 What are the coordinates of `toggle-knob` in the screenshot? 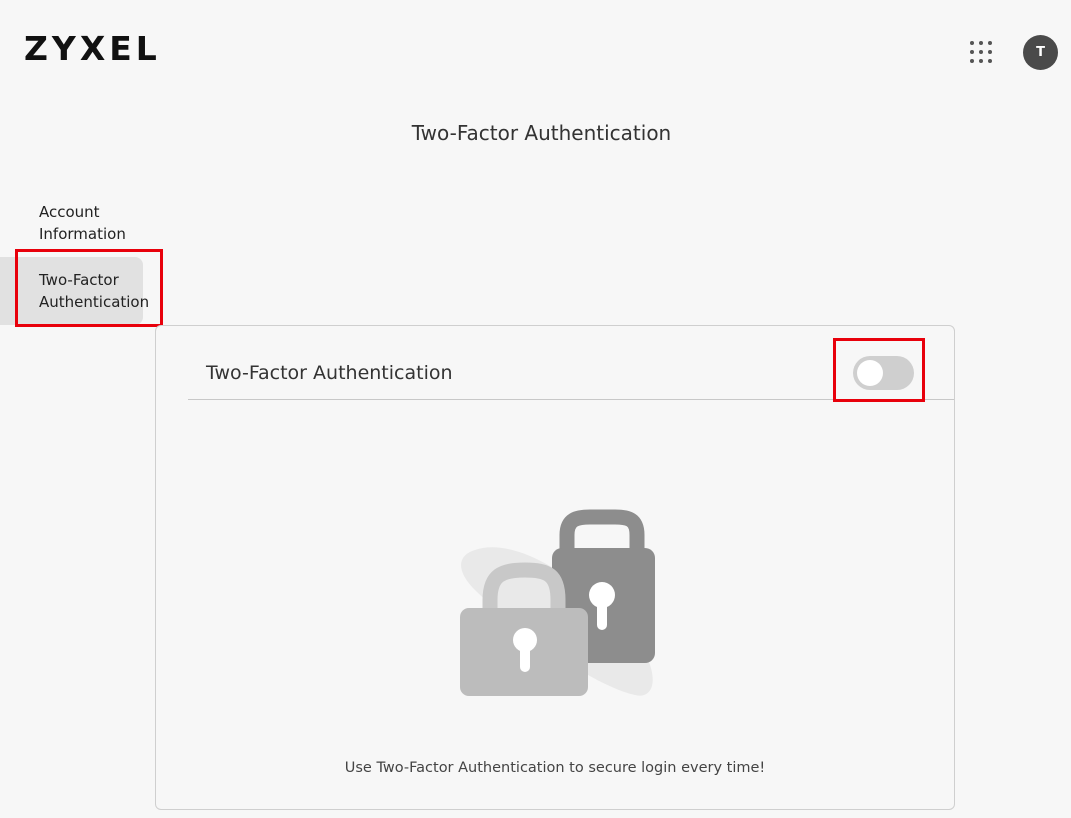 It's located at (870, 373).